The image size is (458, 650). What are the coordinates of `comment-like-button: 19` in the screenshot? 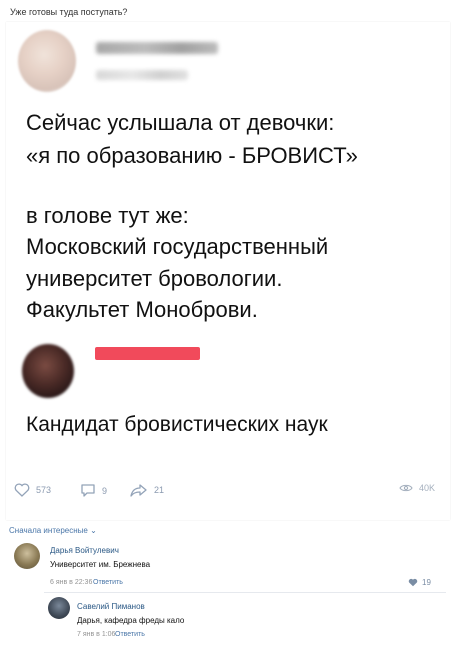 It's located at (419, 582).